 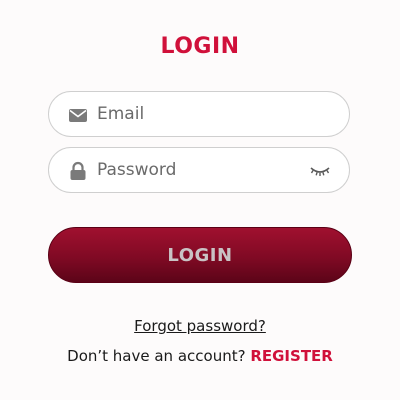 I want to click on register-row: Don’t have an account? REGISTER, so click(x=200, y=356).